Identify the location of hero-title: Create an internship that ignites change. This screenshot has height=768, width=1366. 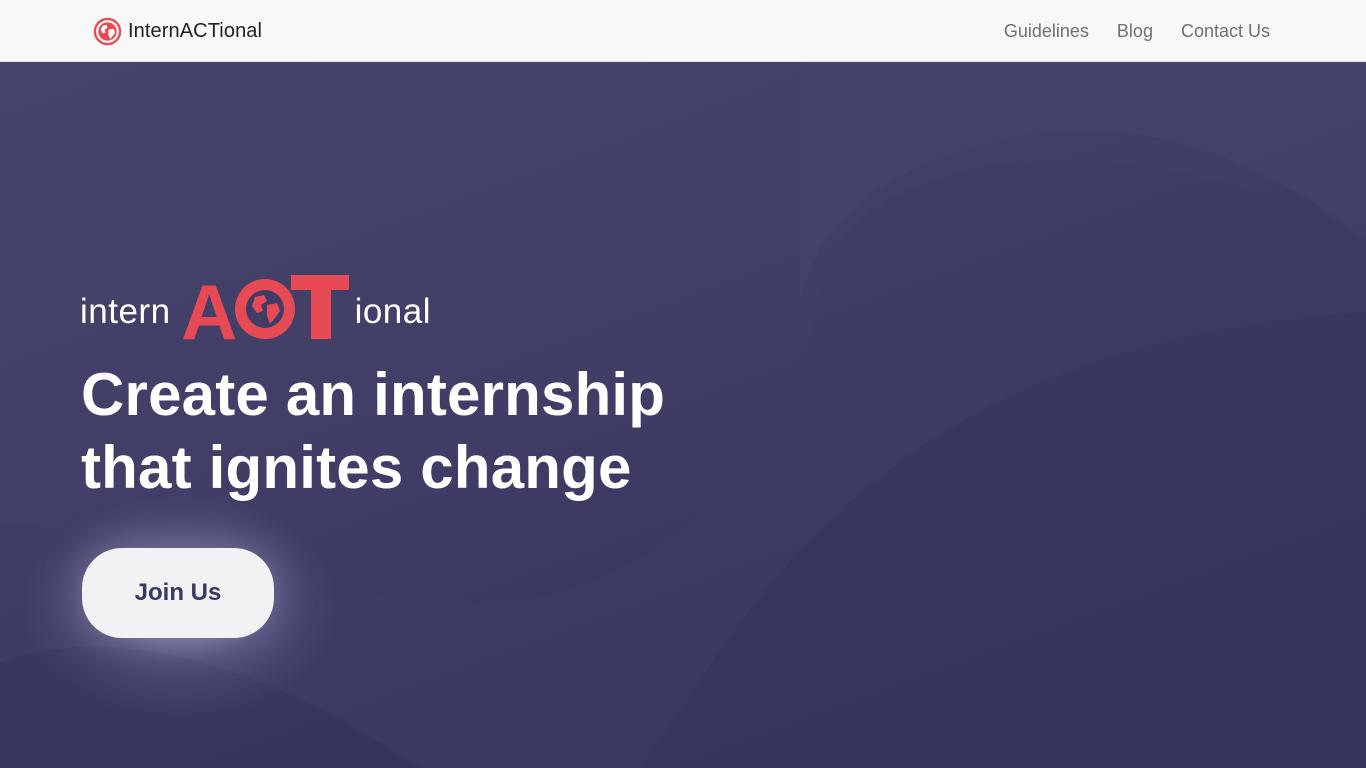
(401, 431).